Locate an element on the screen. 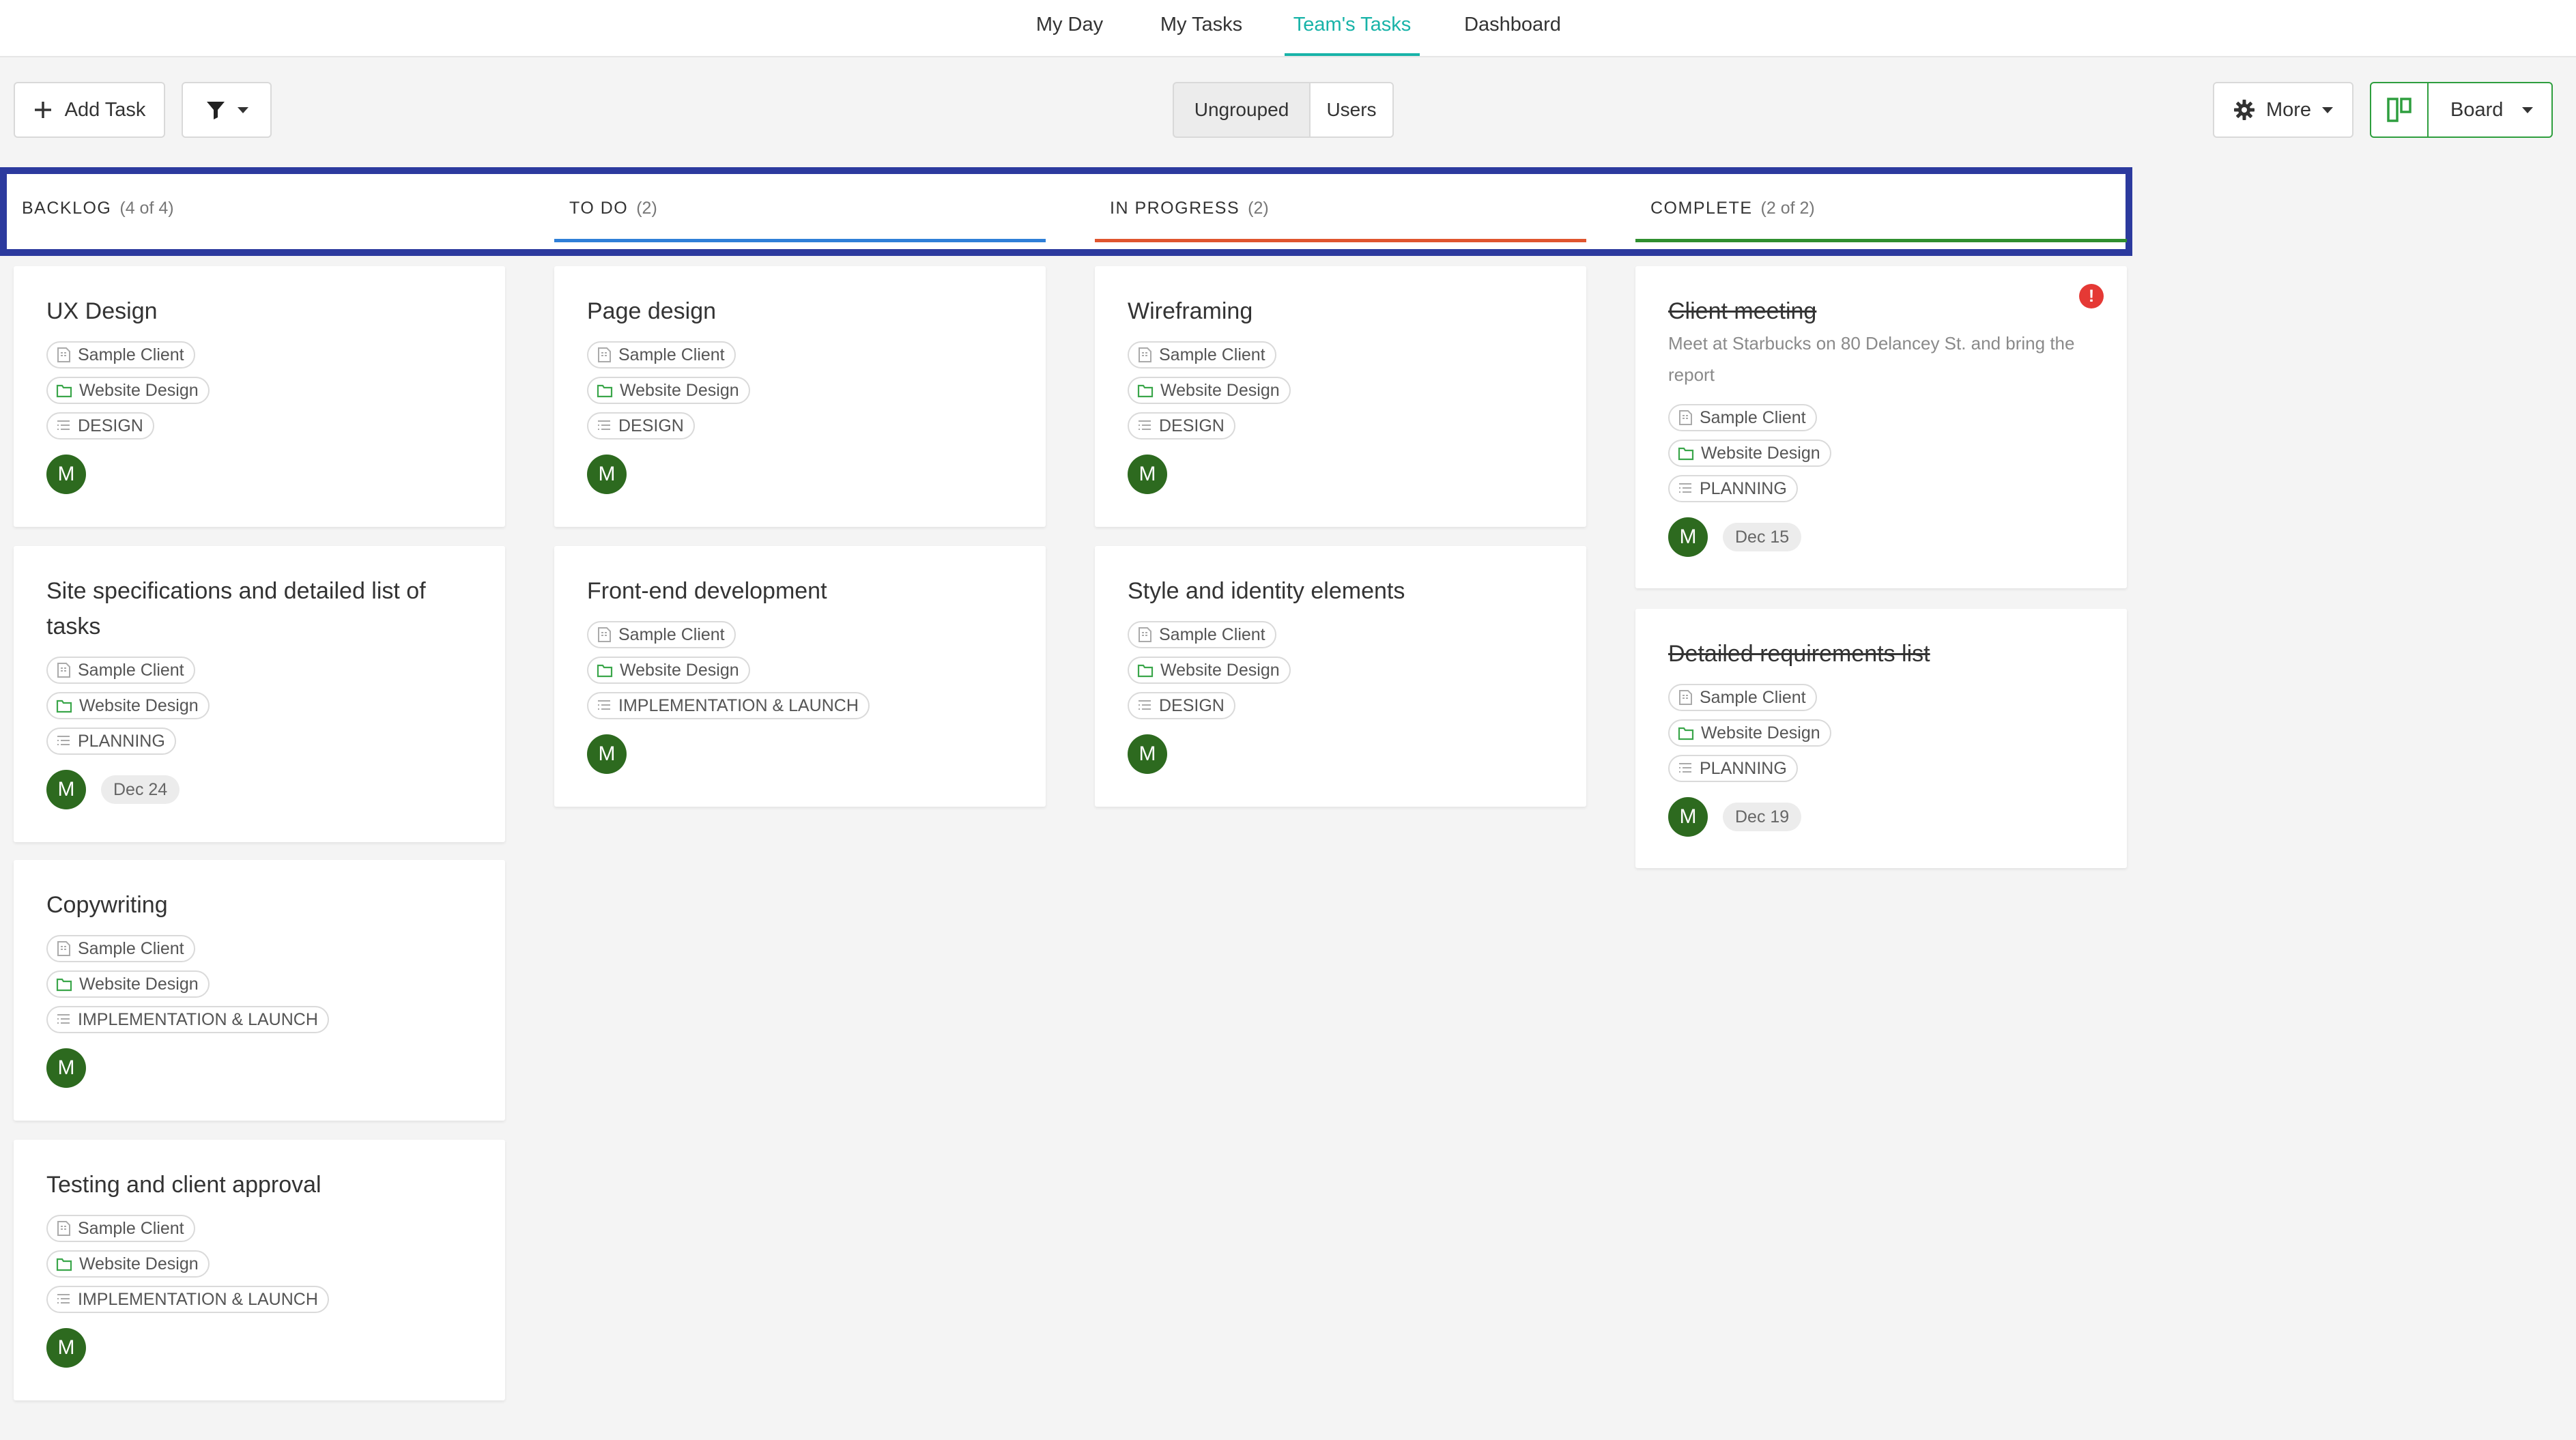  more-dropdown-button: More is located at coordinates (2283, 110).